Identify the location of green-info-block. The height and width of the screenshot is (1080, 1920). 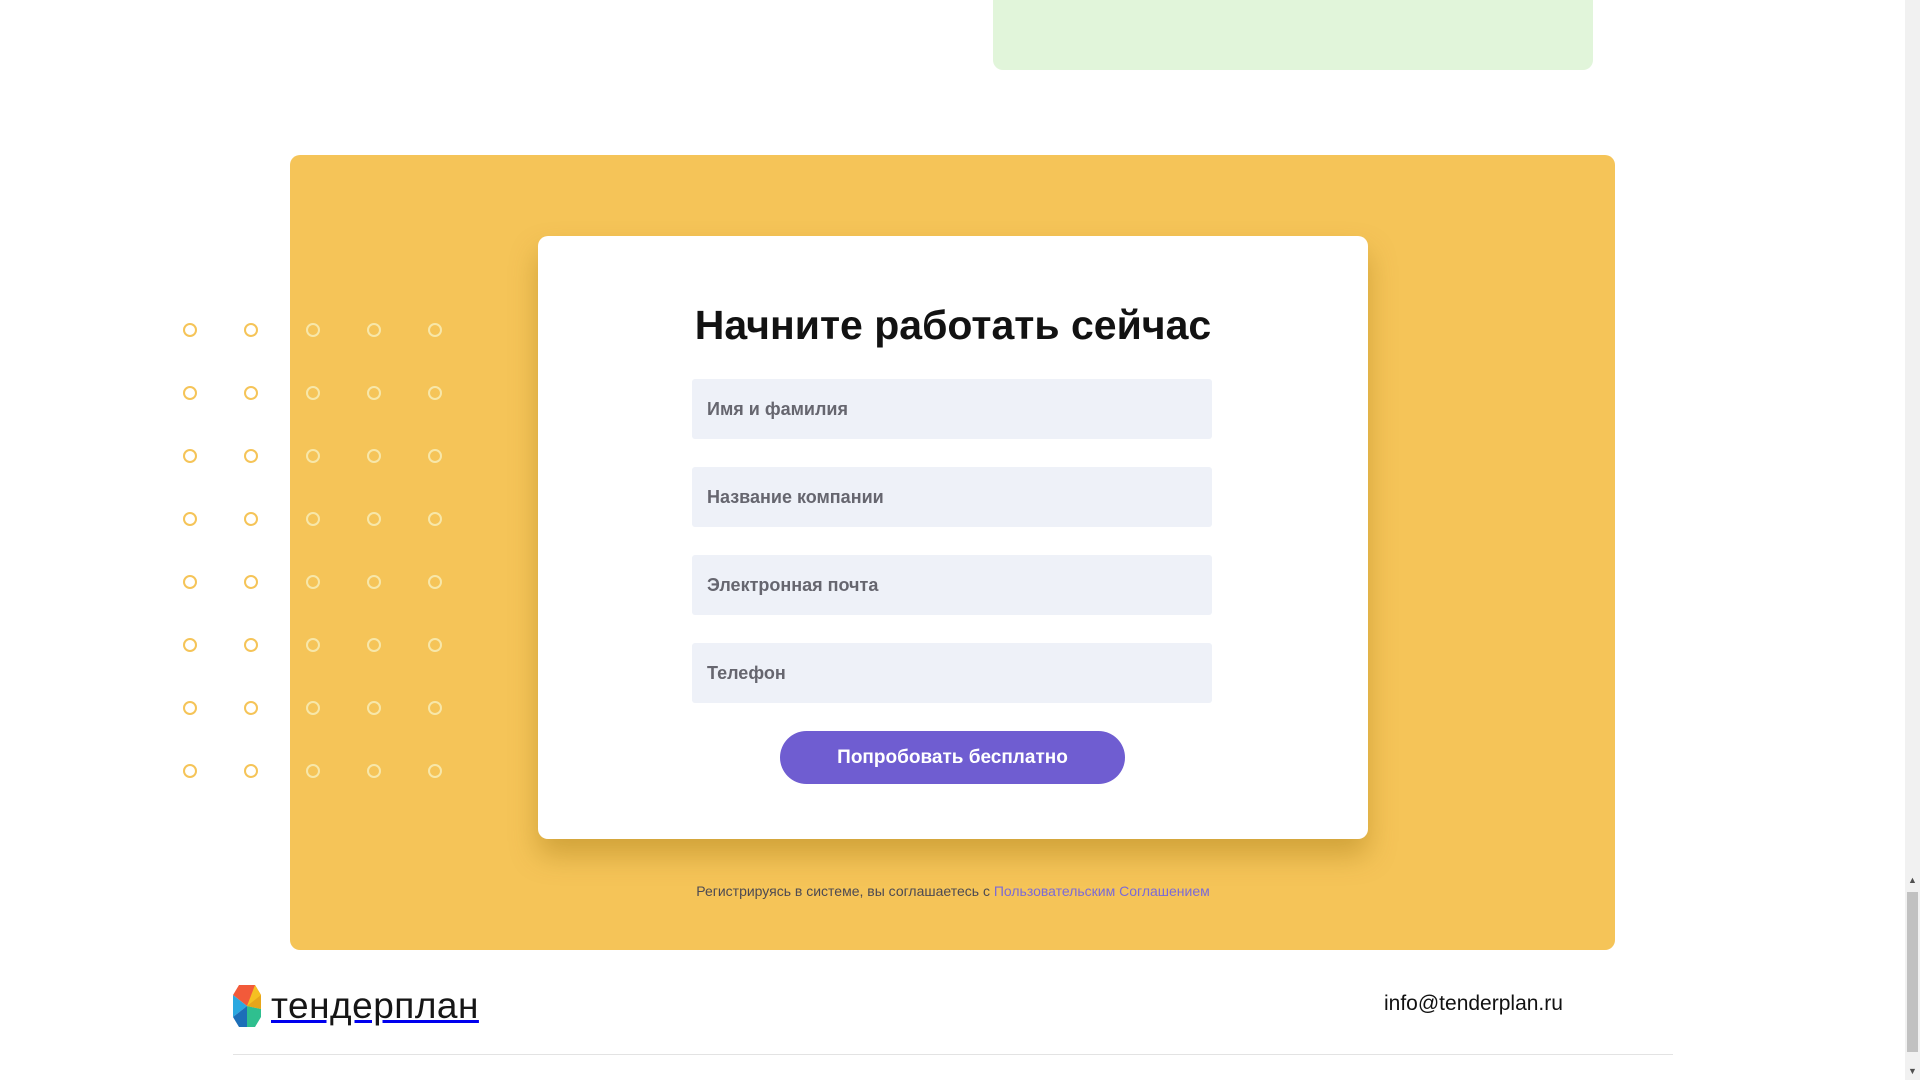
(1293, 35).